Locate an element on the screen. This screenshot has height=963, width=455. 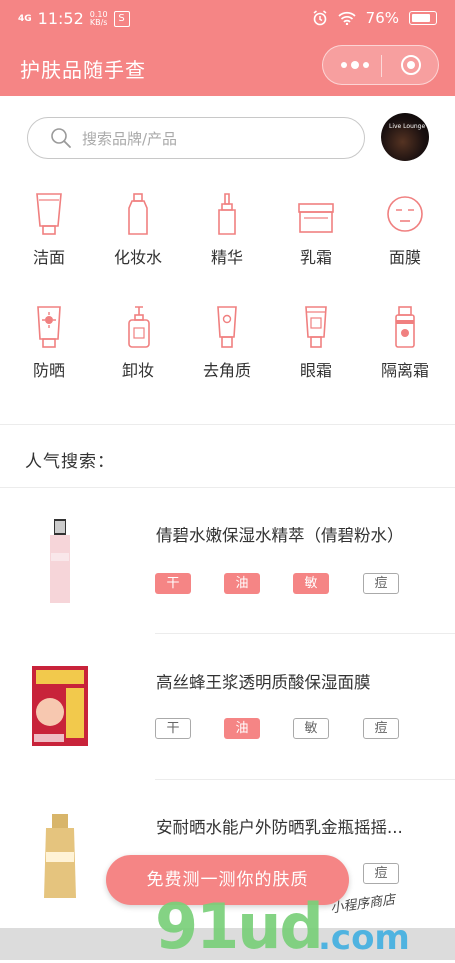
category-label: 洁面 is located at coordinates (48, 257).